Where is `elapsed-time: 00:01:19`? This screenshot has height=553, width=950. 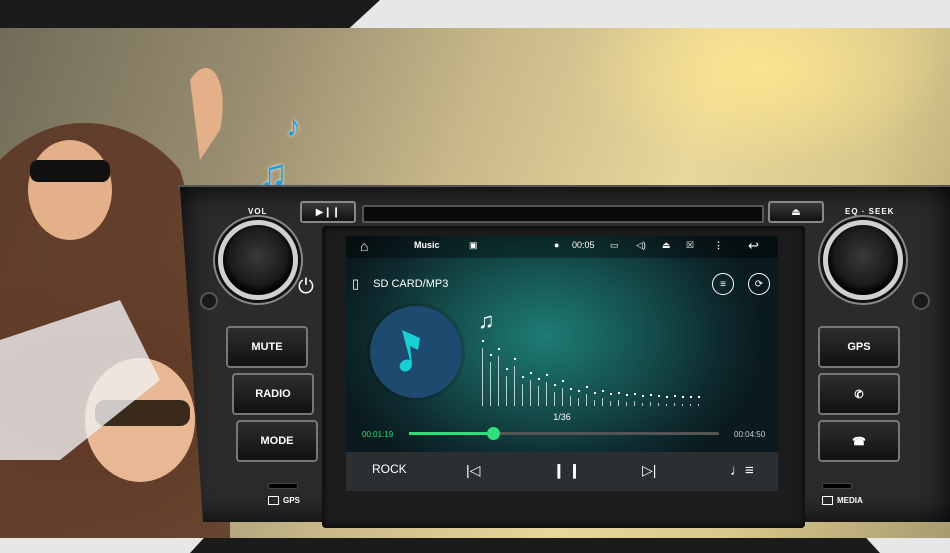
elapsed-time: 00:01:19 is located at coordinates (378, 434).